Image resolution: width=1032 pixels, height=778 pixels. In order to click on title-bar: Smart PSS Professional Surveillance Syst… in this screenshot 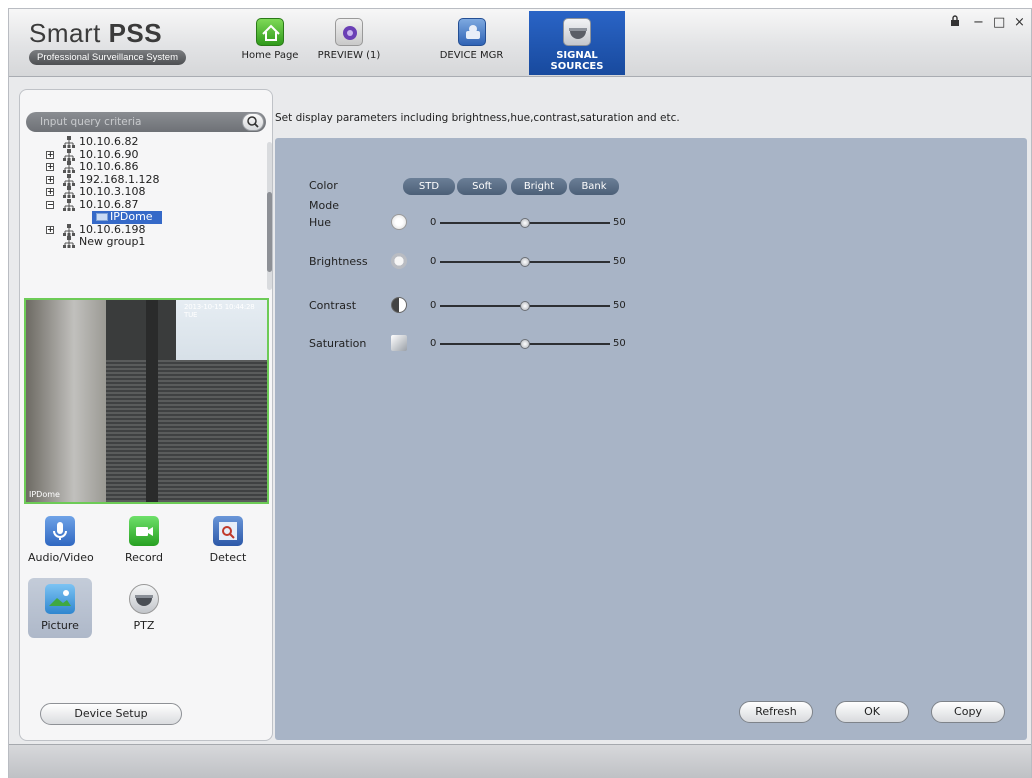, I will do `click(520, 43)`.